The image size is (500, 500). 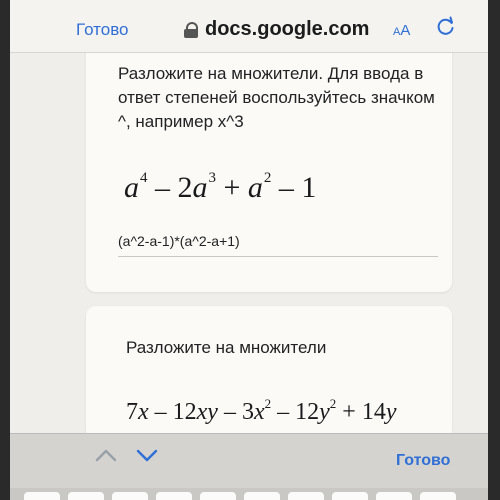 I want to click on question-2-expression: 7x – 12xy – 3x2 – 12y2 + 14y, so click(x=261, y=410).